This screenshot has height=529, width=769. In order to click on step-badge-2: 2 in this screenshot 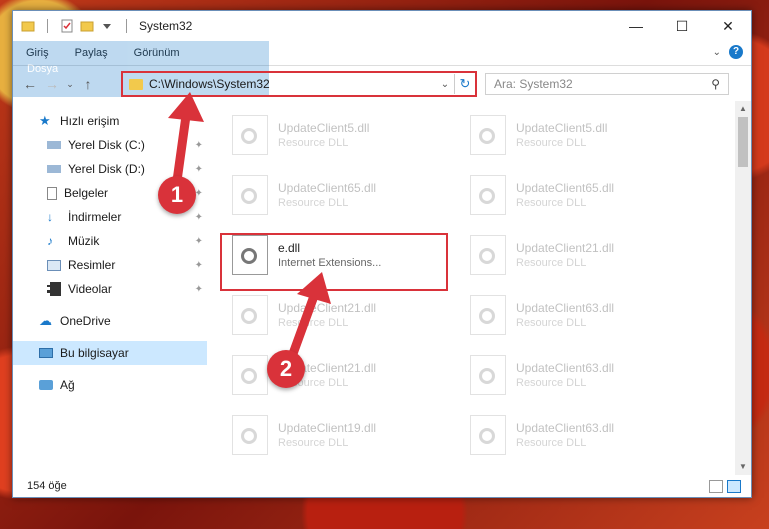, I will do `click(286, 369)`.